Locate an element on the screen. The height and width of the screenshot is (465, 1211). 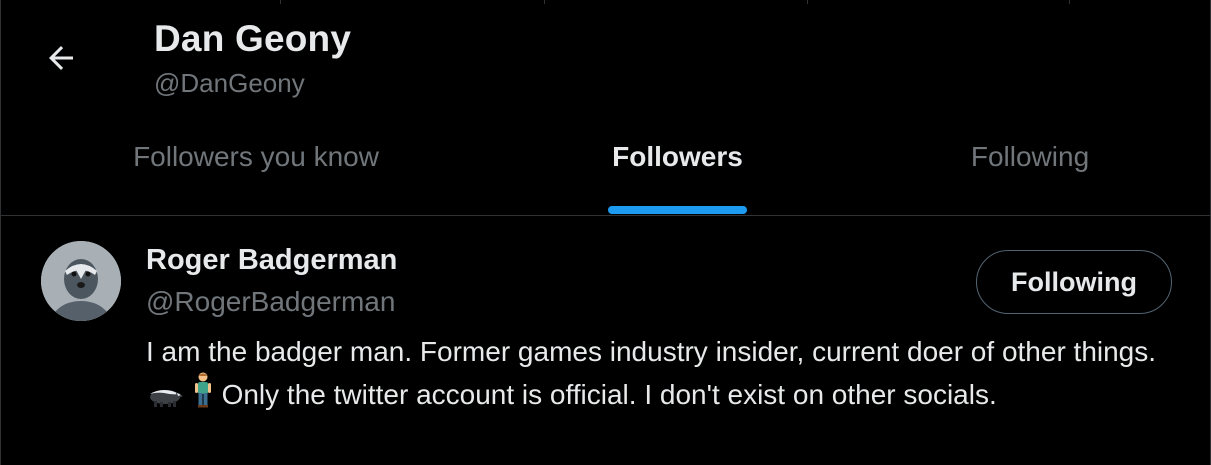
tab-followers: Followers is located at coordinates (677, 167).